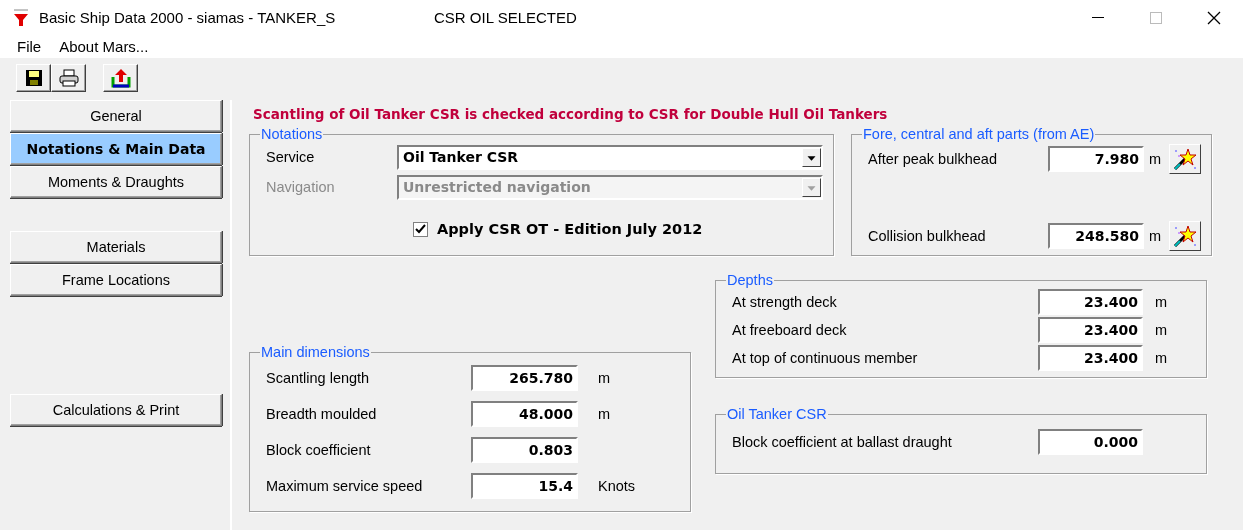 The image size is (1243, 530). I want to click on status-text: CSR OIL SELECTED, so click(505, 17).